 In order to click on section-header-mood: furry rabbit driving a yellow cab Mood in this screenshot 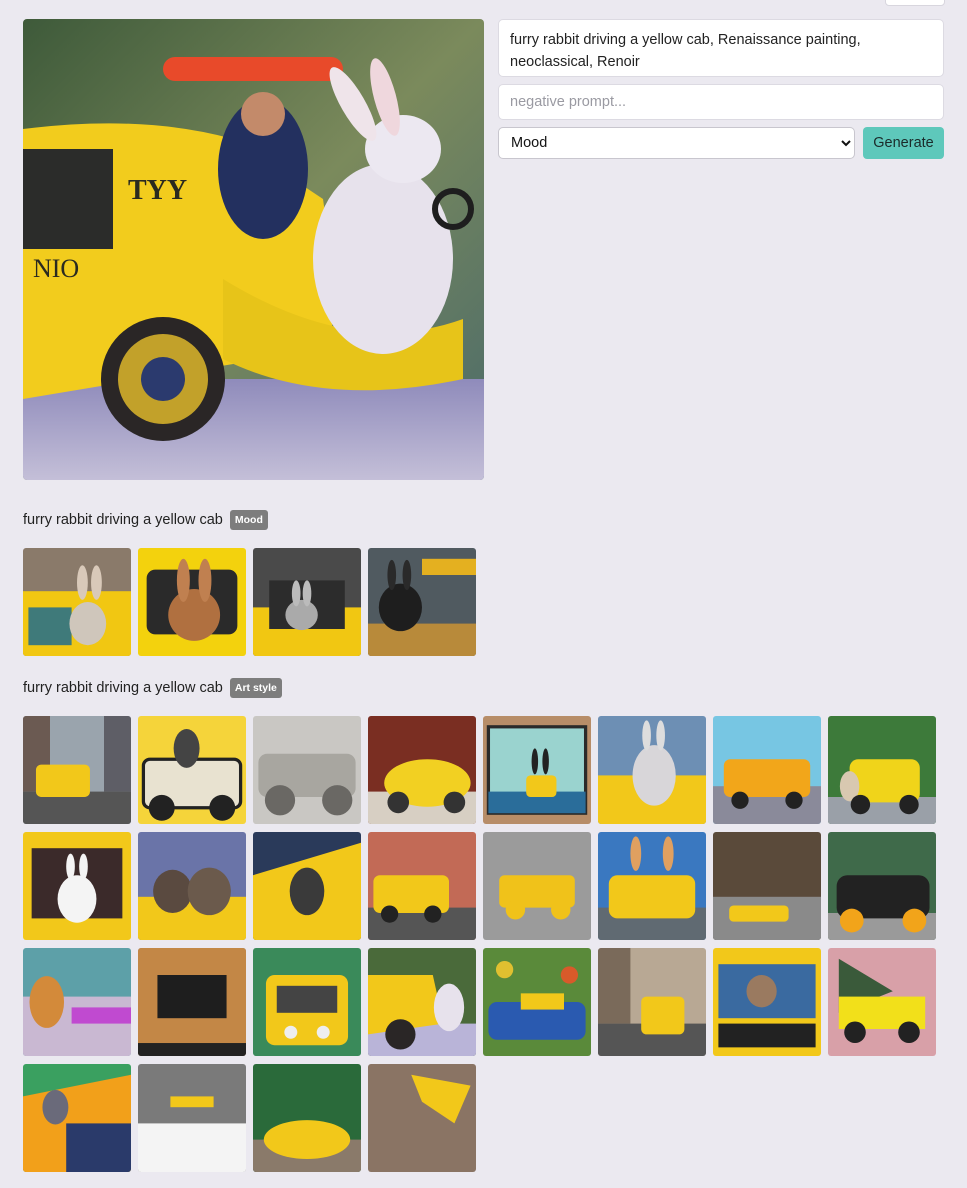, I will do `click(145, 520)`.